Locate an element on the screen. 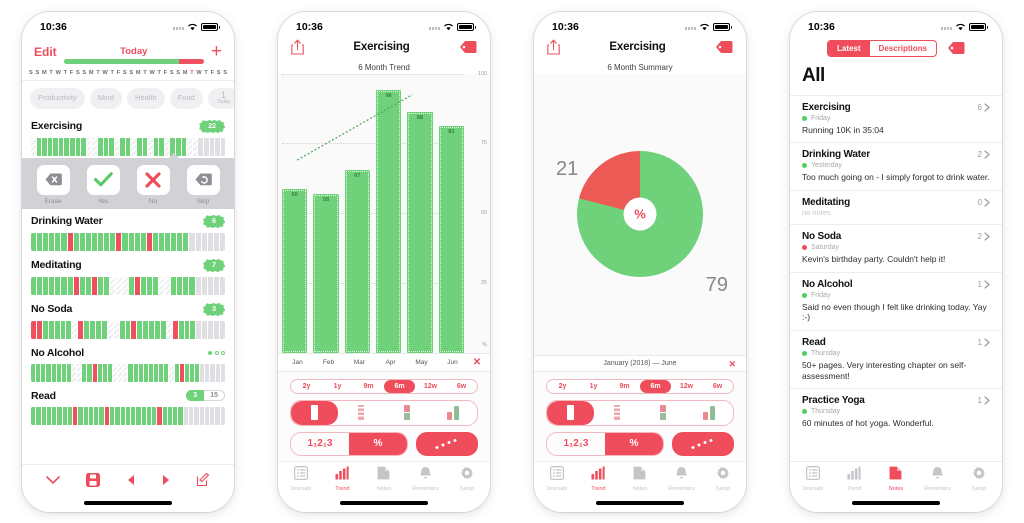  note-item: Meditating 0 no notes is located at coordinates (896, 206).